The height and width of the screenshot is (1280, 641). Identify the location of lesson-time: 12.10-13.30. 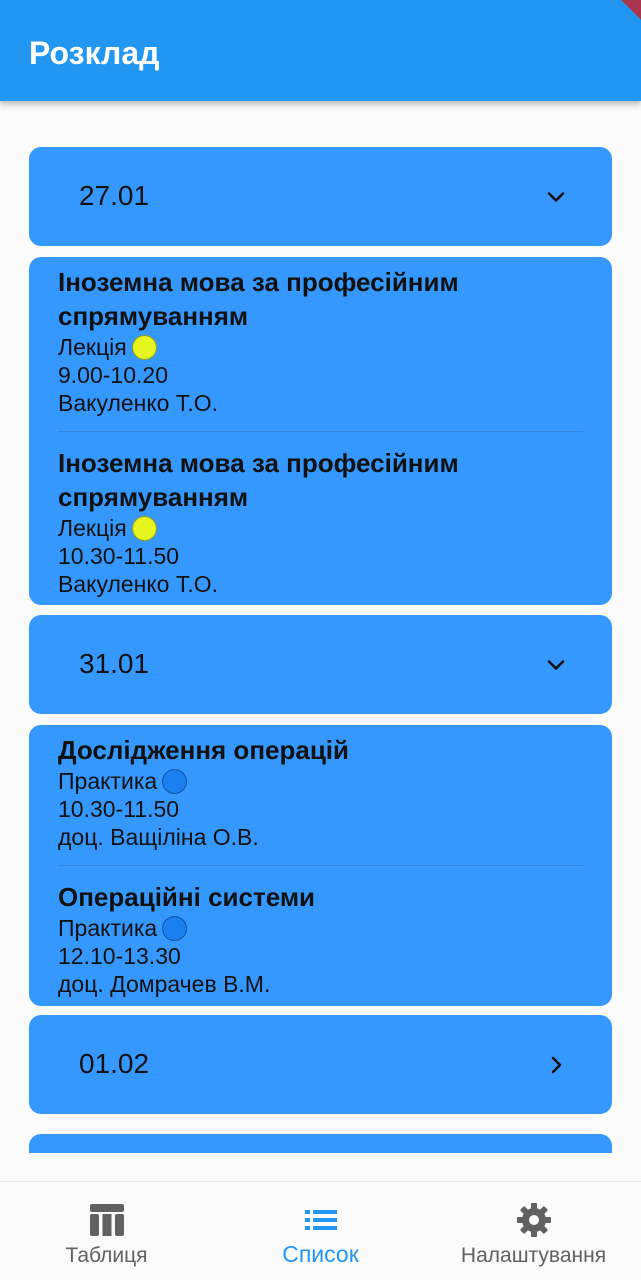
(119, 956).